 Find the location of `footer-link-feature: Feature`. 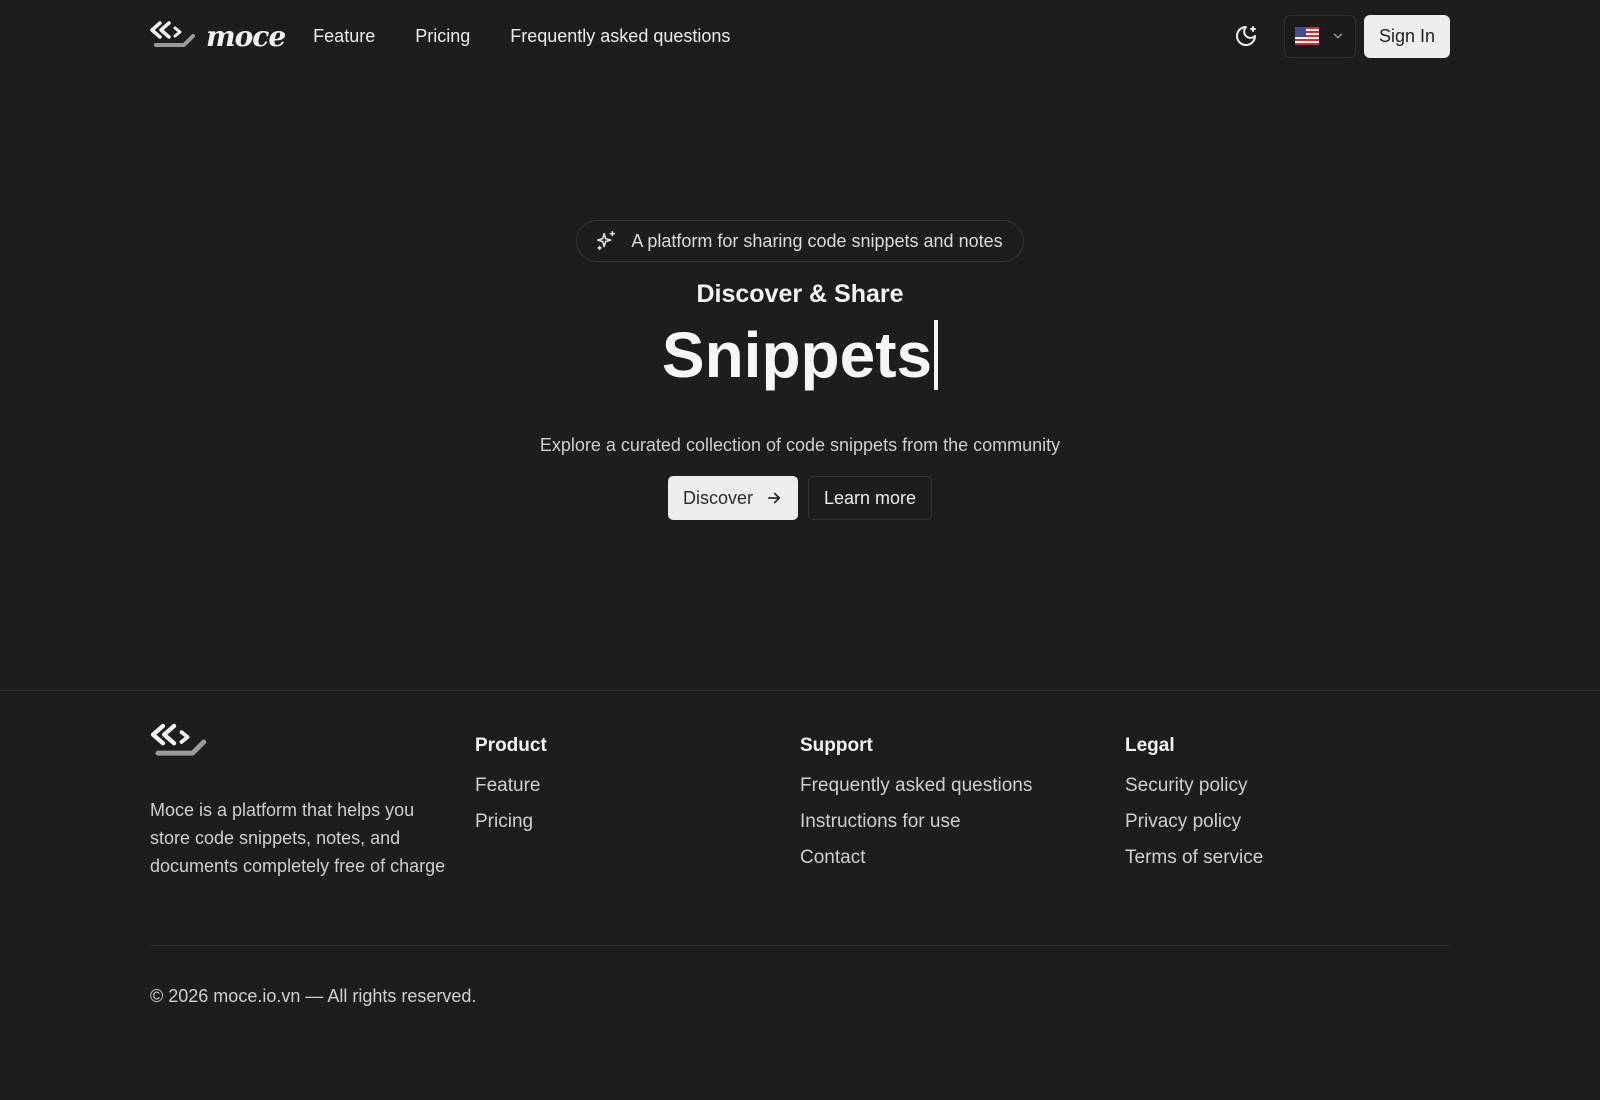

footer-link-feature: Feature is located at coordinates (507, 785).